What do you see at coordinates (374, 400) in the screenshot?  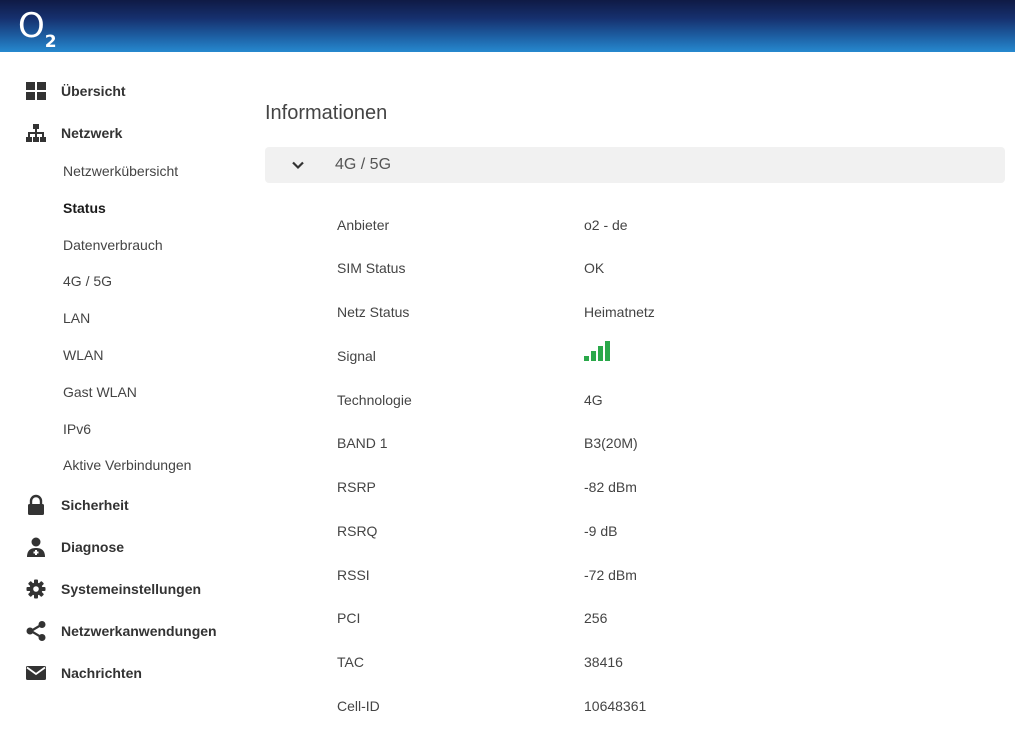 I see `info-label: Technologie` at bounding box center [374, 400].